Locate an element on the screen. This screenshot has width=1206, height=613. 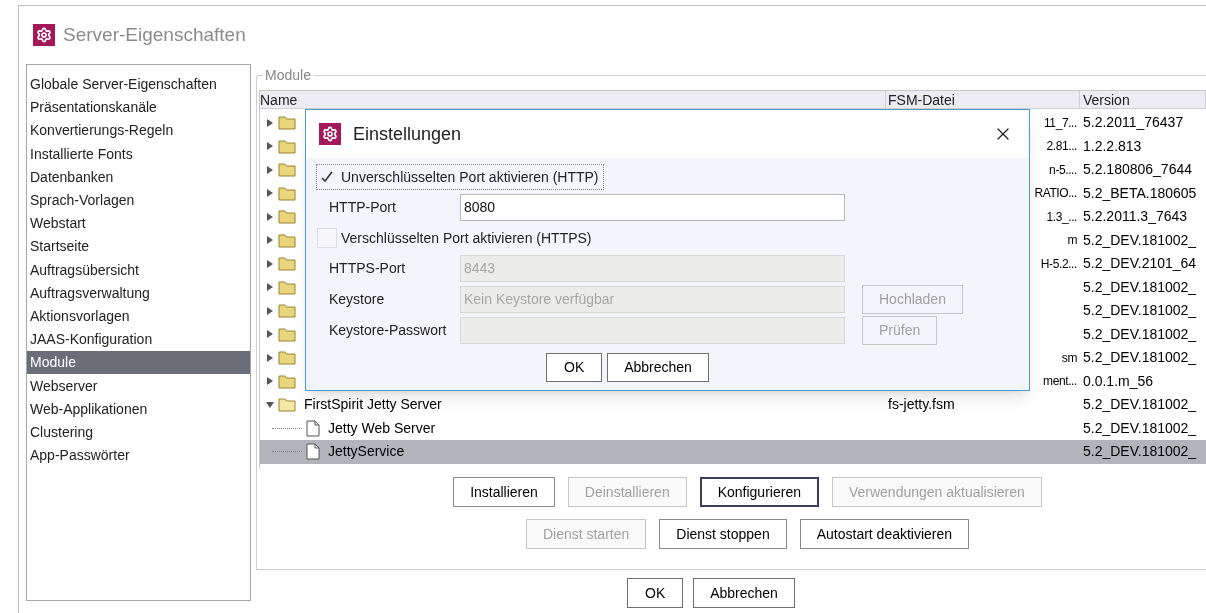
fsm-file-cell-text: m is located at coordinates (1072, 241).